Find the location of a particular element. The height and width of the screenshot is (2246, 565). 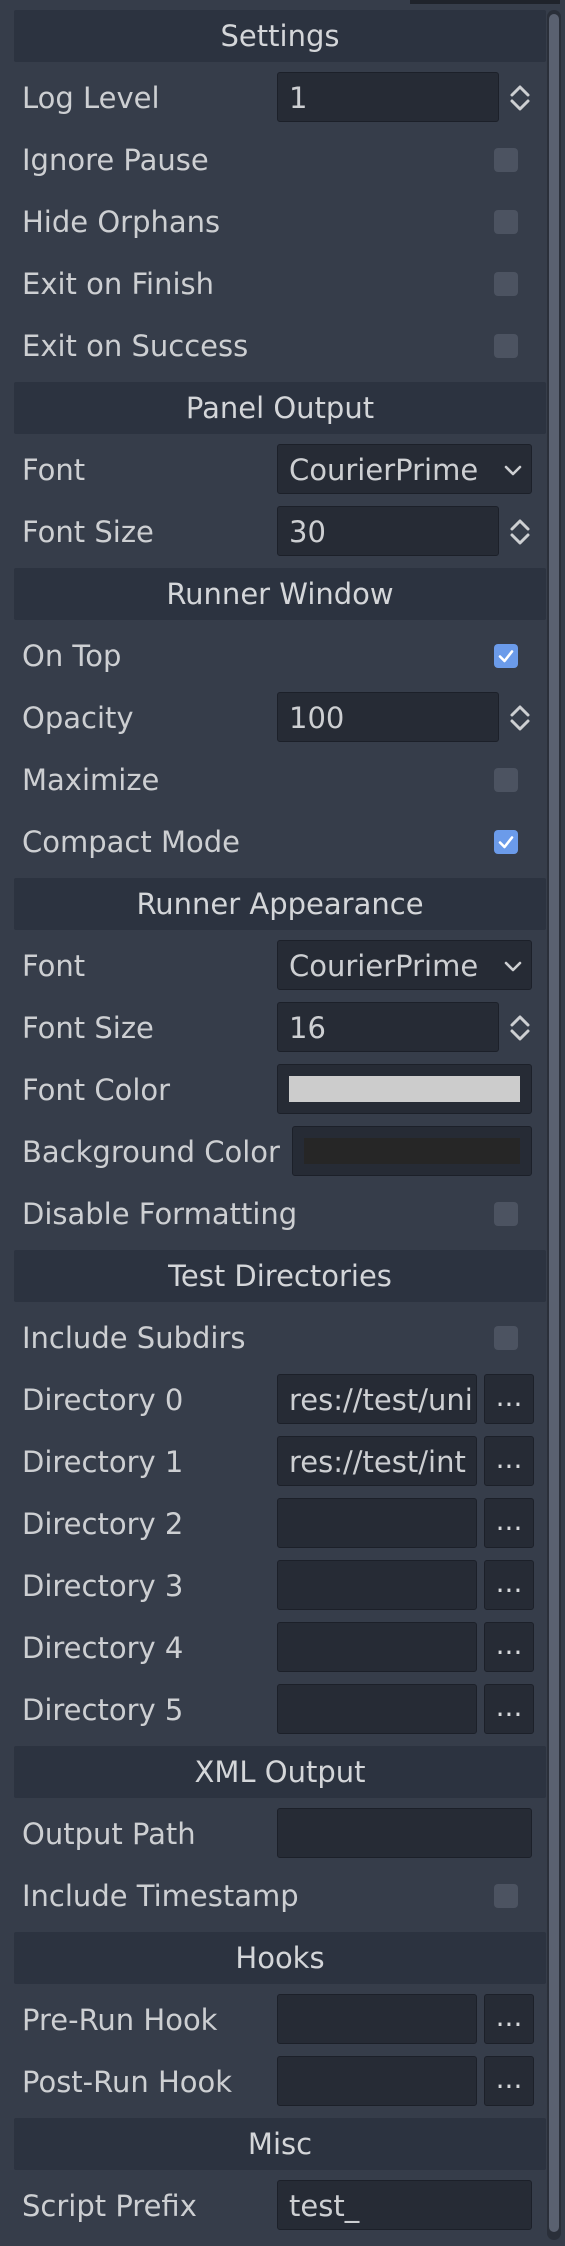

output-path-label: Output Path is located at coordinates (109, 1834).